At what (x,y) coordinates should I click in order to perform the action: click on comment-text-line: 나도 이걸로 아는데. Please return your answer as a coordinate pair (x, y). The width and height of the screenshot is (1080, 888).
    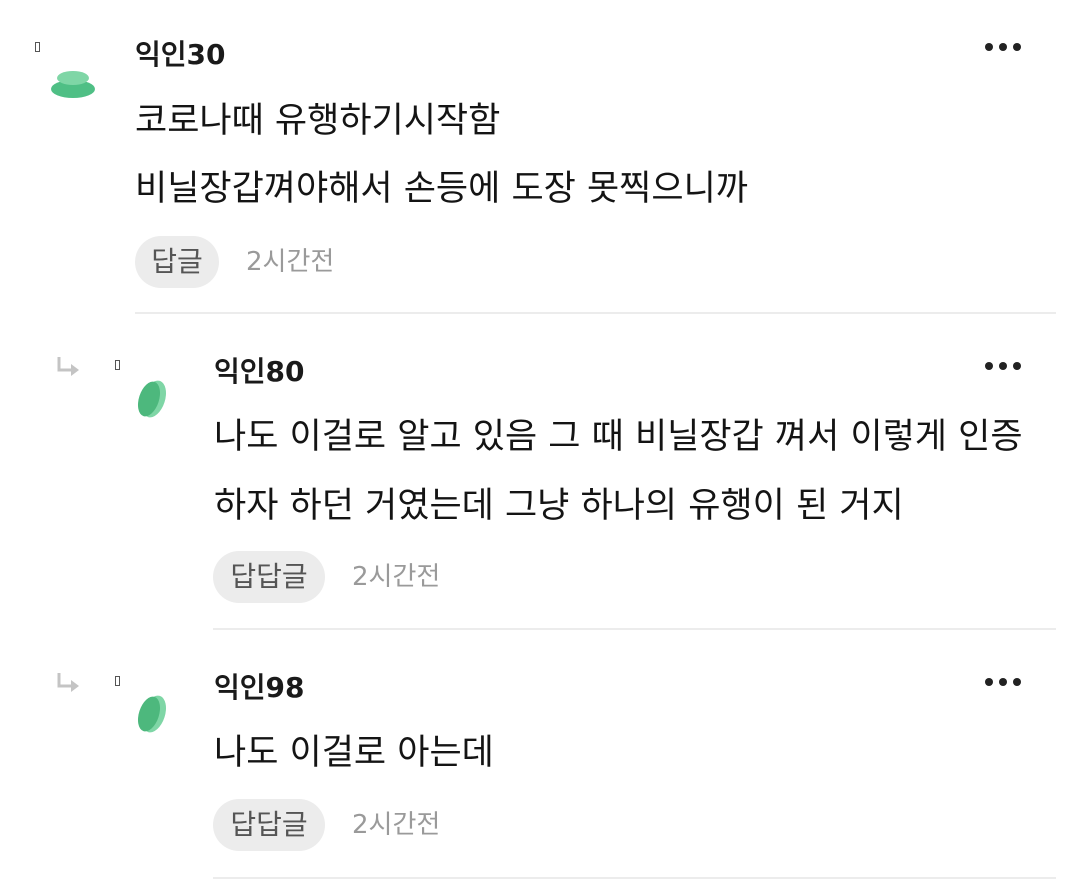
    Looking at the image, I should click on (354, 753).